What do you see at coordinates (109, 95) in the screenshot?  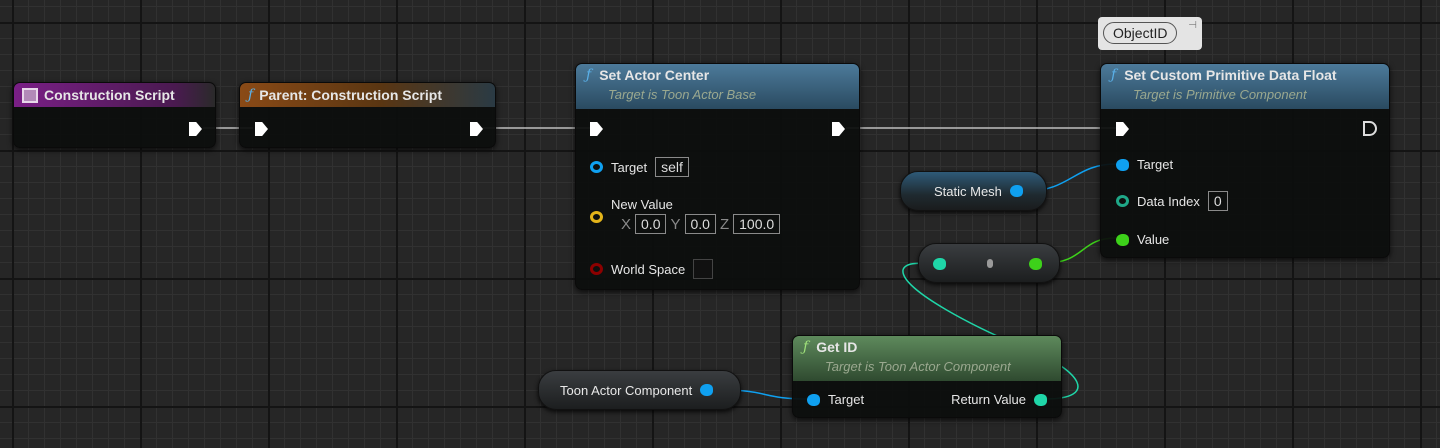 I see `node-title: Construction Script` at bounding box center [109, 95].